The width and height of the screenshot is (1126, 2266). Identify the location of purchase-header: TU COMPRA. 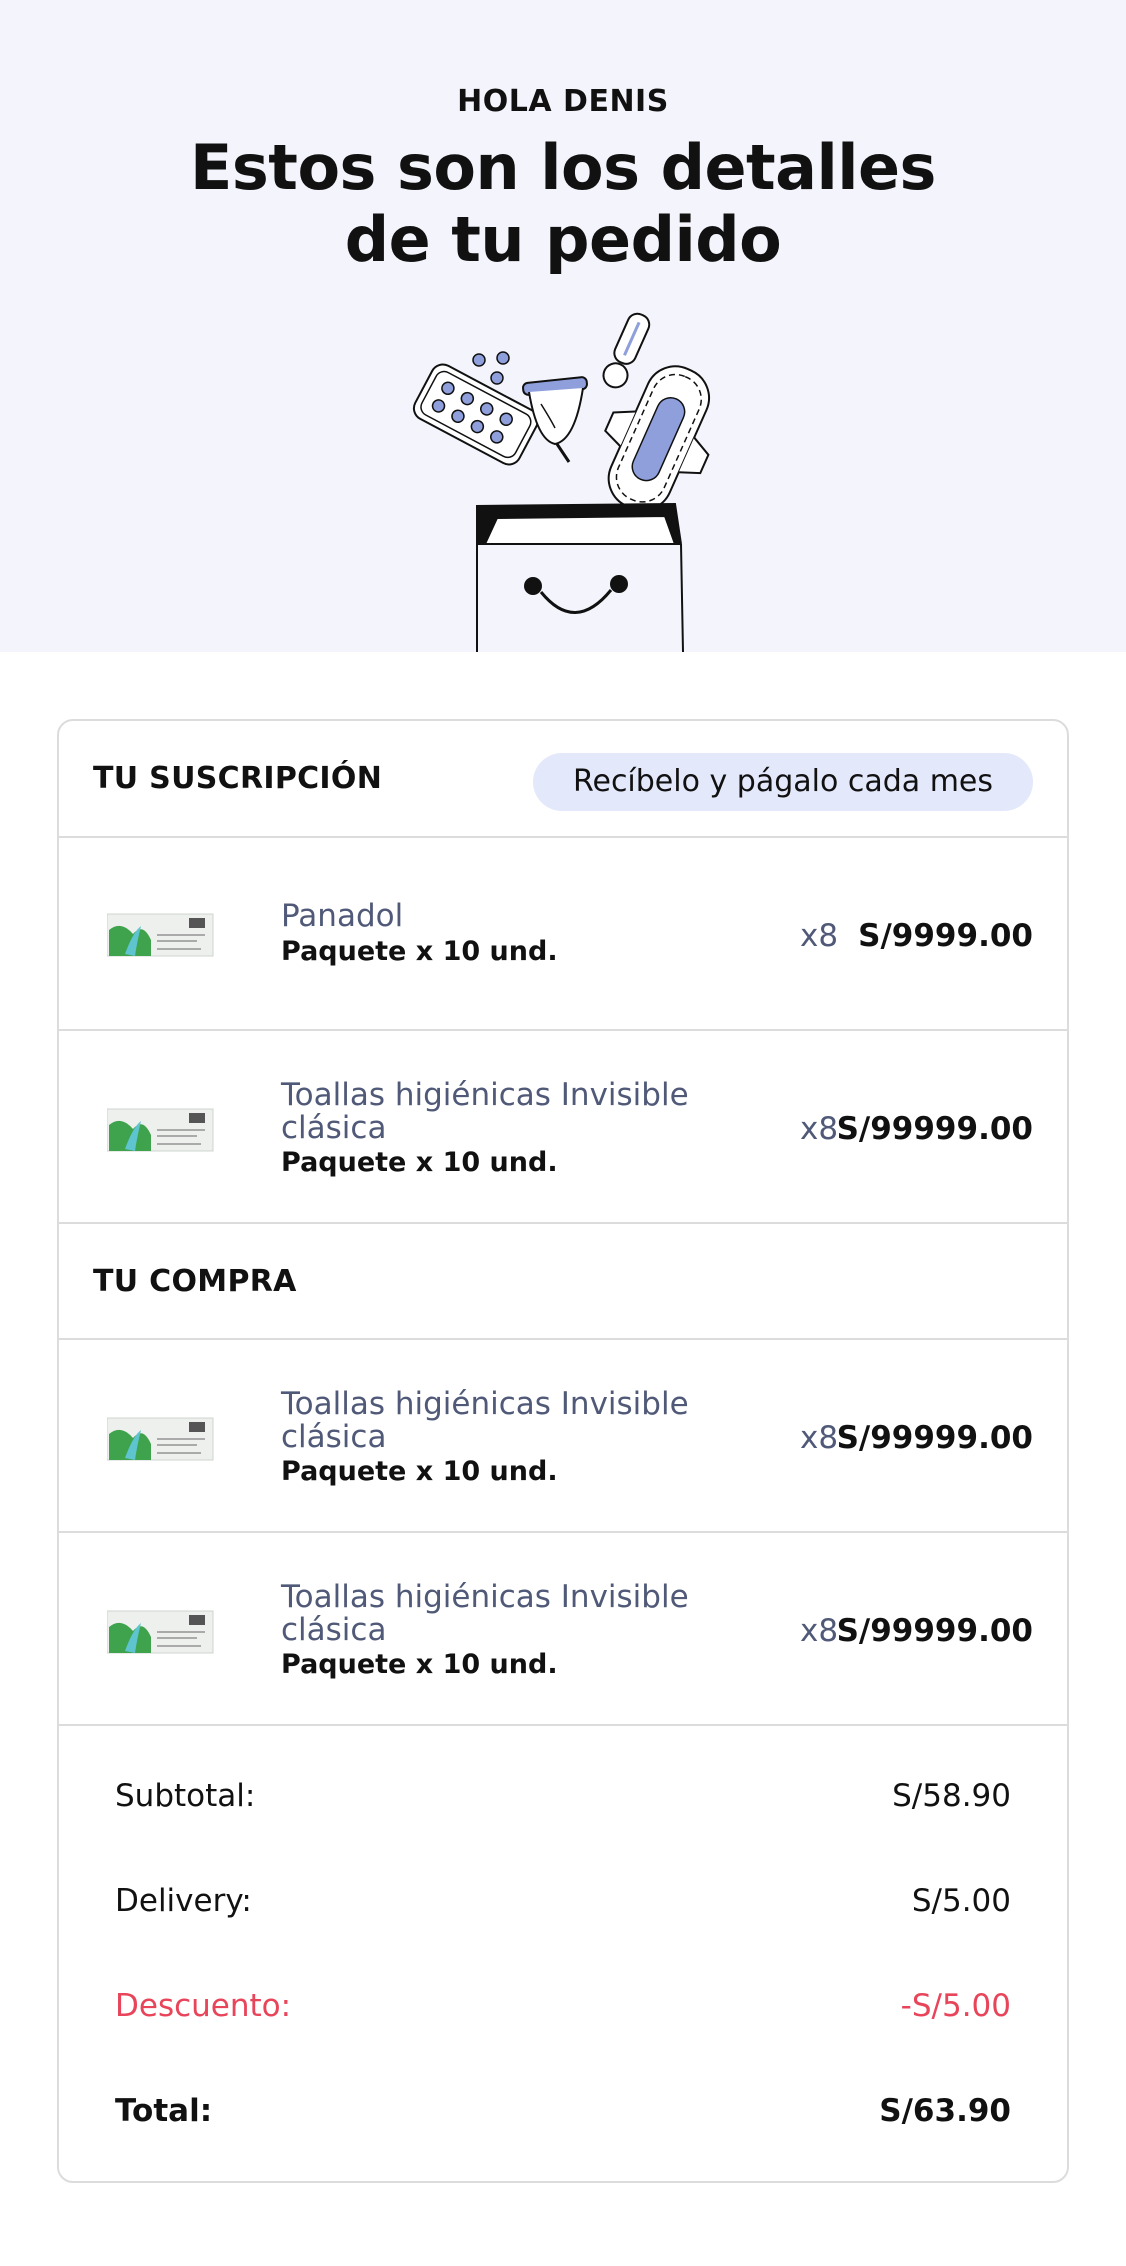
(563, 1282).